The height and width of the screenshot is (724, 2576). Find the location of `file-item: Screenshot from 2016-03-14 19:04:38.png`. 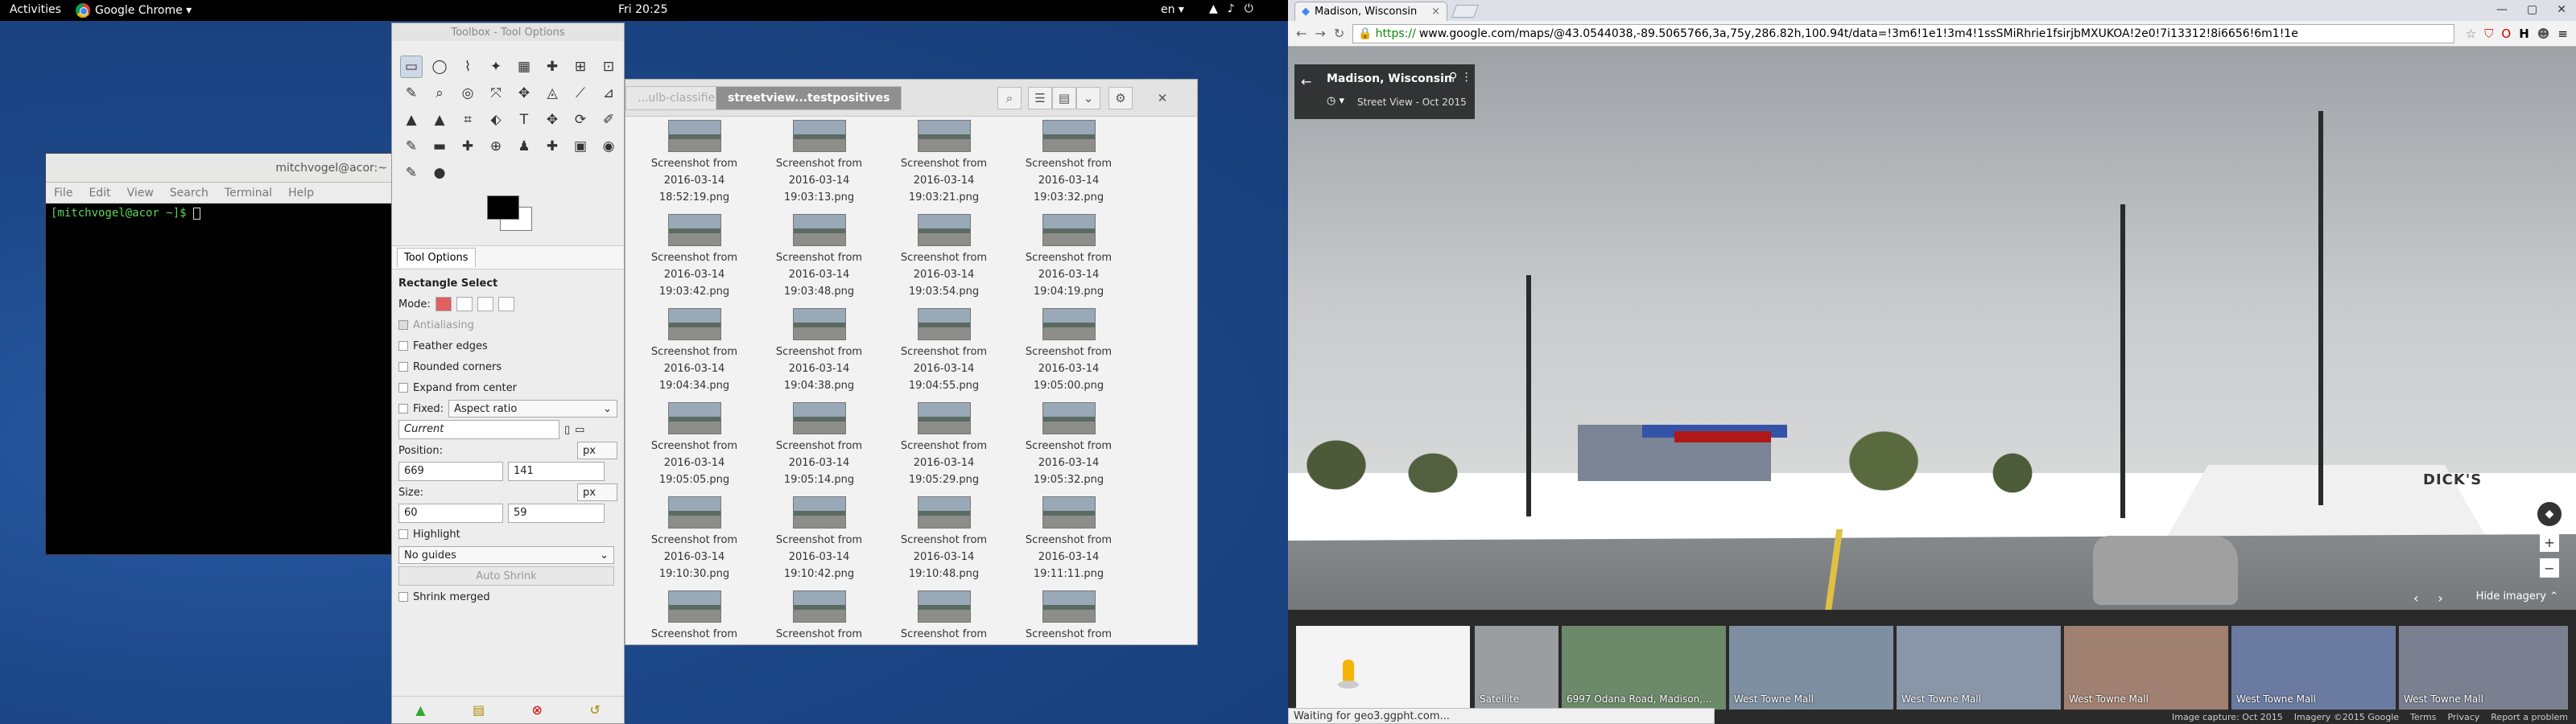

file-item: Screenshot from 2016-03-14 19:04:38.png is located at coordinates (819, 351).